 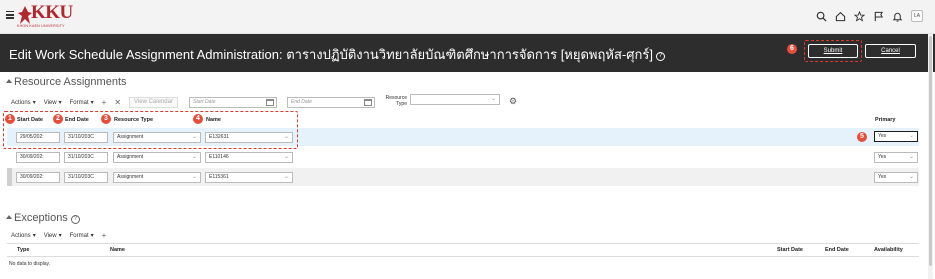 What do you see at coordinates (10, 15) in the screenshot?
I see `menu-icon` at bounding box center [10, 15].